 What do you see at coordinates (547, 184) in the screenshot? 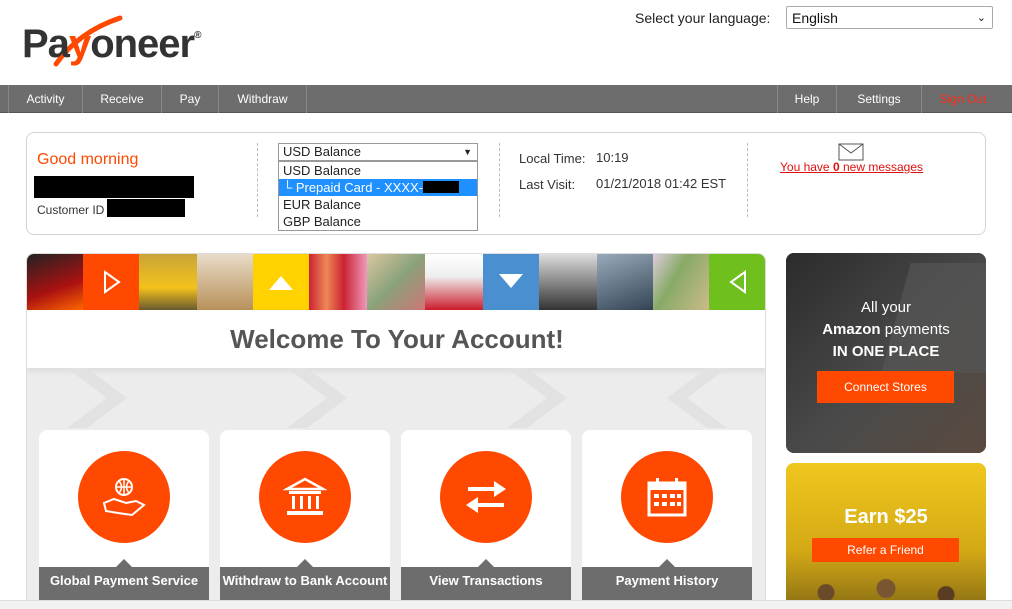
I see `last-visit-label: Last Visit:` at bounding box center [547, 184].